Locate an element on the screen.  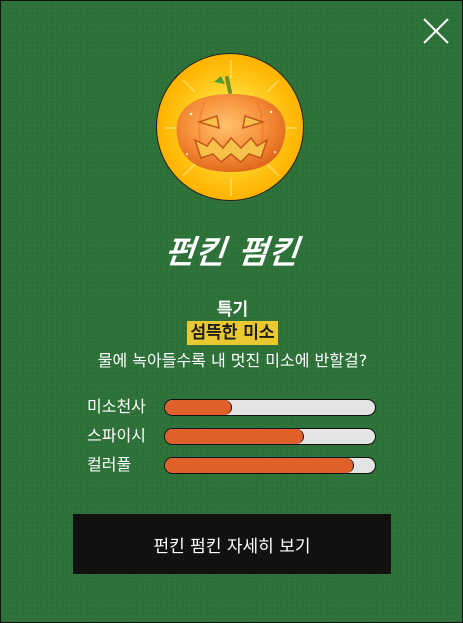
product-image-badge is located at coordinates (230, 127).